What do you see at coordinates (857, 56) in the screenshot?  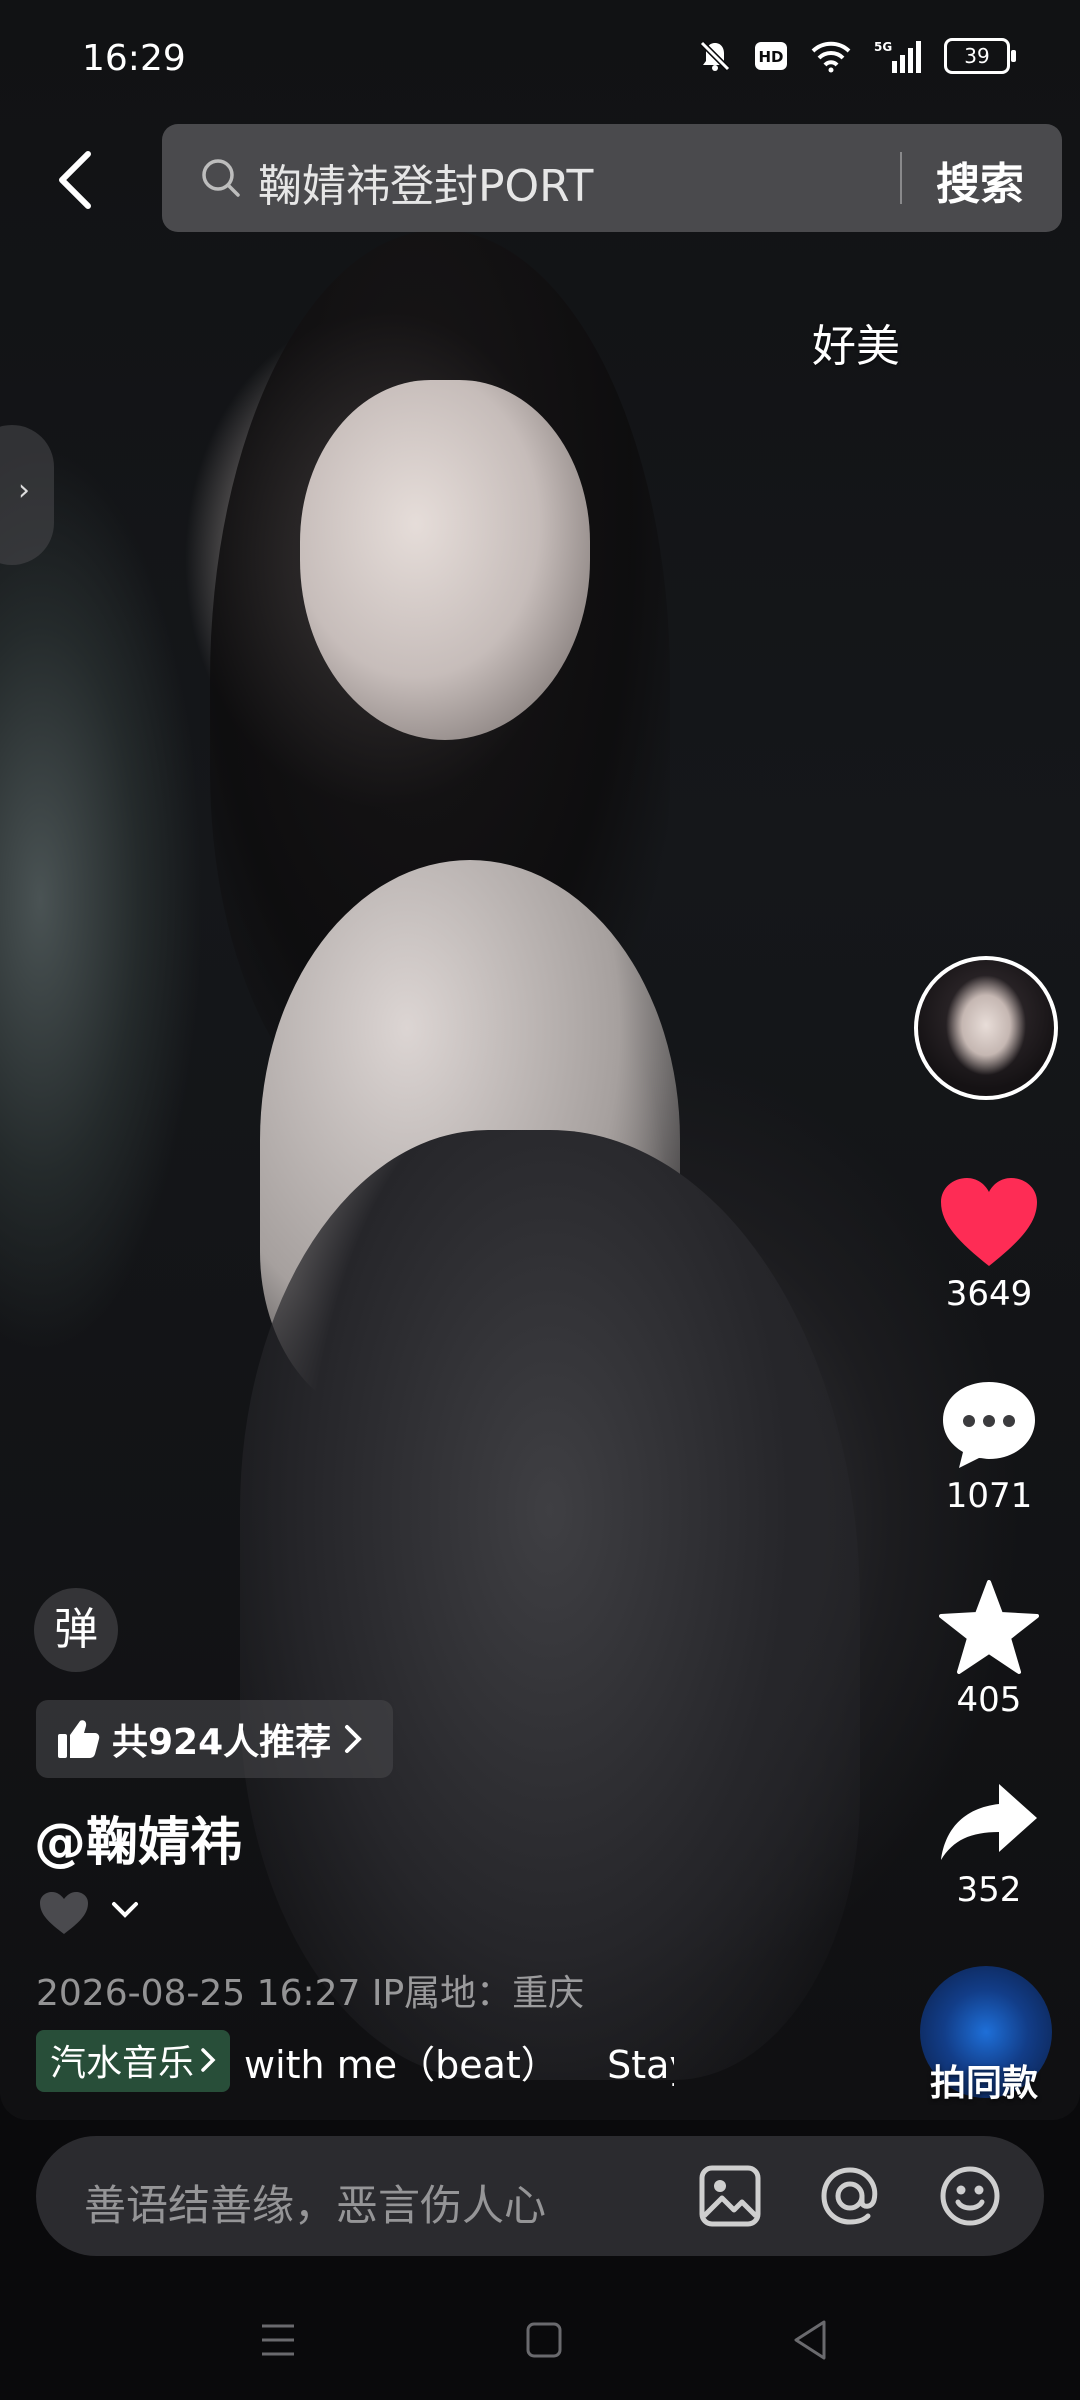 I see `status-icons: HD 5G 39` at bounding box center [857, 56].